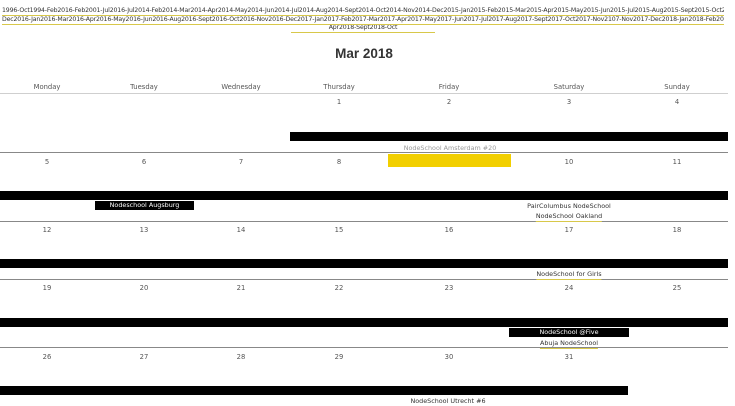  What do you see at coordinates (144, 162) in the screenshot?
I see `day-6: 6` at bounding box center [144, 162].